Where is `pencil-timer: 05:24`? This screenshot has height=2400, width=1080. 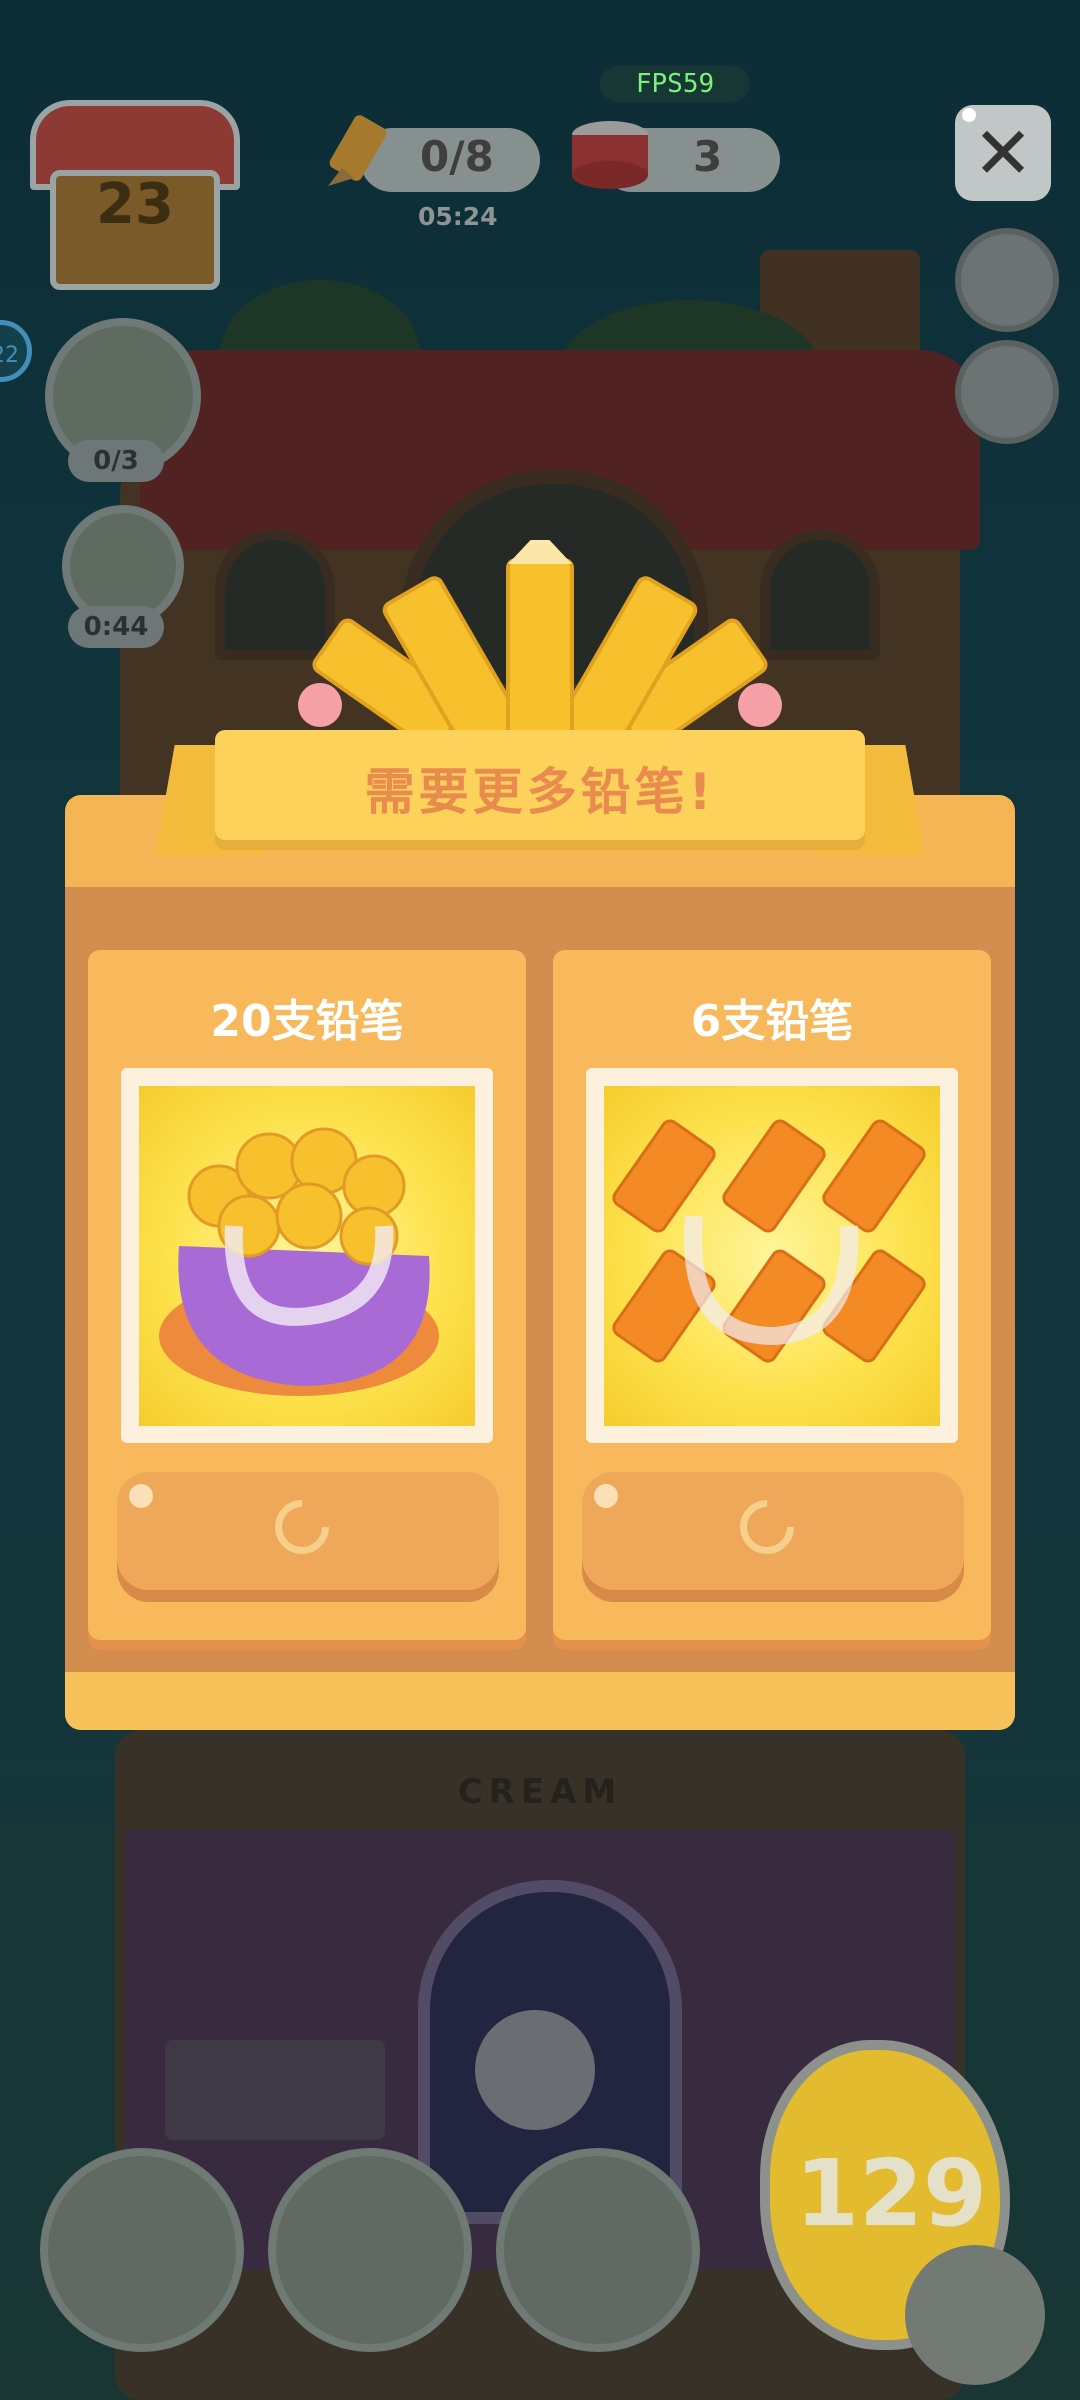 pencil-timer: 05:24 is located at coordinates (458, 216).